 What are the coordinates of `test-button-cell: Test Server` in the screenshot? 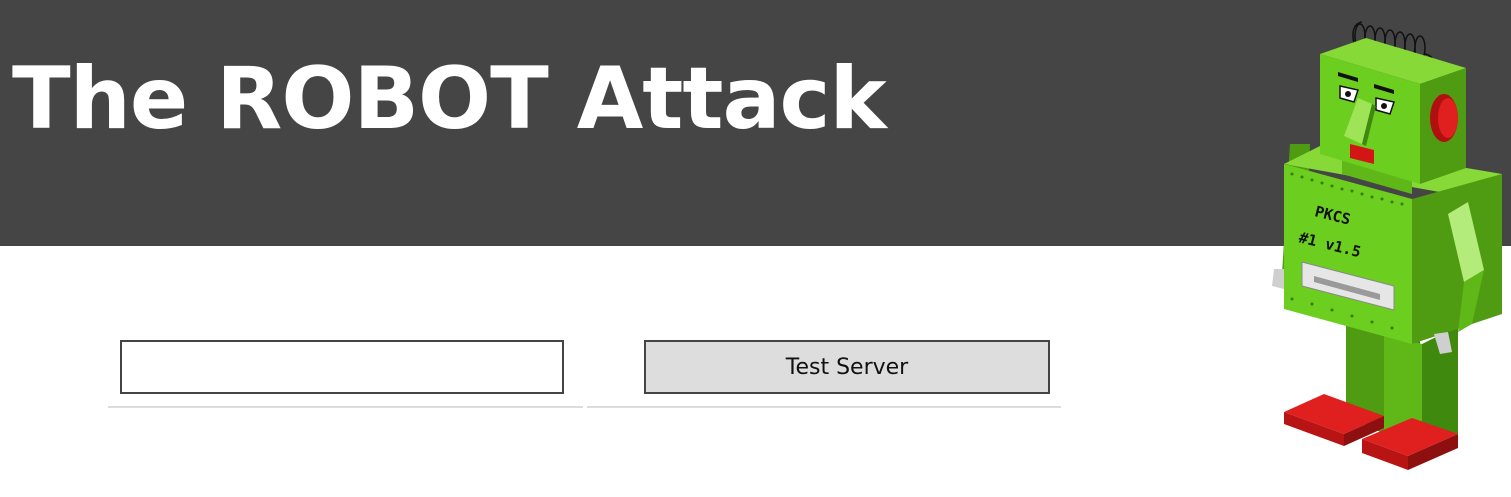 It's located at (824, 368).